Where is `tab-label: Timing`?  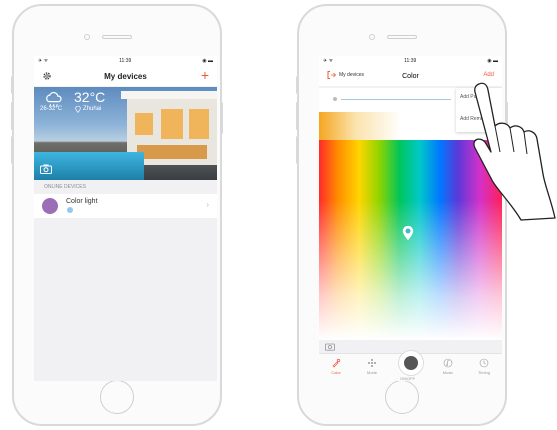
tab-label: Timing is located at coordinates (484, 372).